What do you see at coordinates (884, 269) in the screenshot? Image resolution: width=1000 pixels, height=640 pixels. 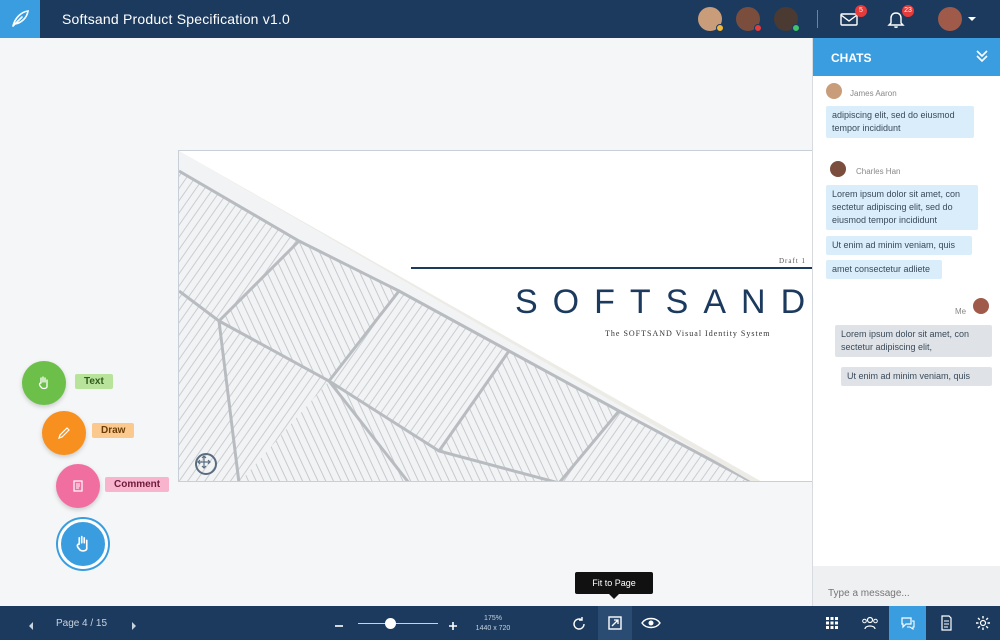 I see `message-bubble: amet consectetur adliete` at bounding box center [884, 269].